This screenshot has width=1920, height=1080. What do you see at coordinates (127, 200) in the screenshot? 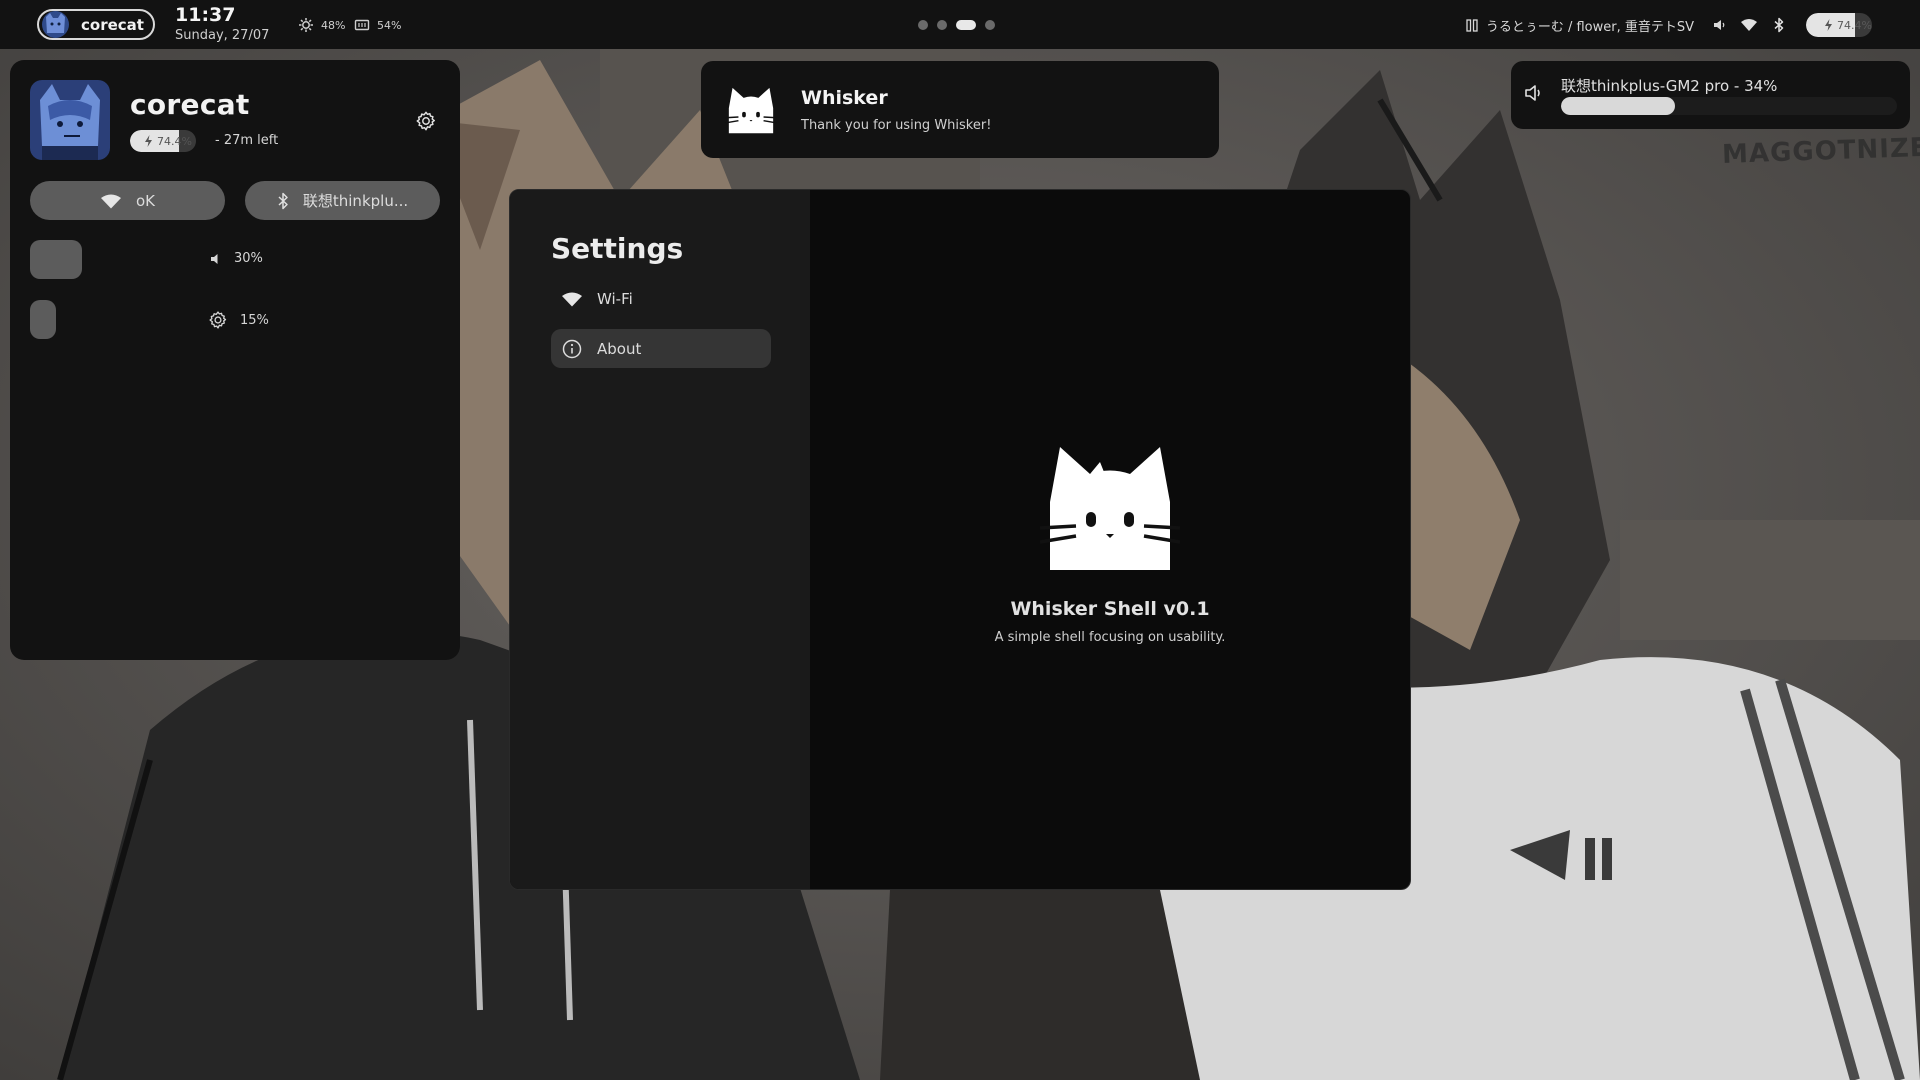
I see `wifi-toggle-button: oK` at bounding box center [127, 200].